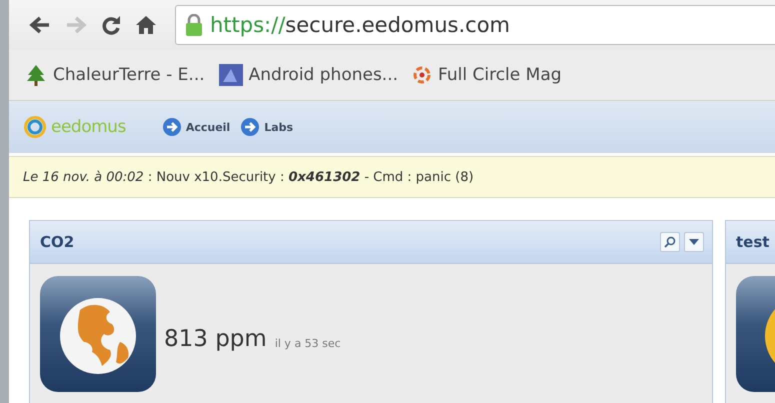 Image resolution: width=775 pixels, height=403 pixels. What do you see at coordinates (230, 75) in the screenshot?
I see `tile-icon` at bounding box center [230, 75].